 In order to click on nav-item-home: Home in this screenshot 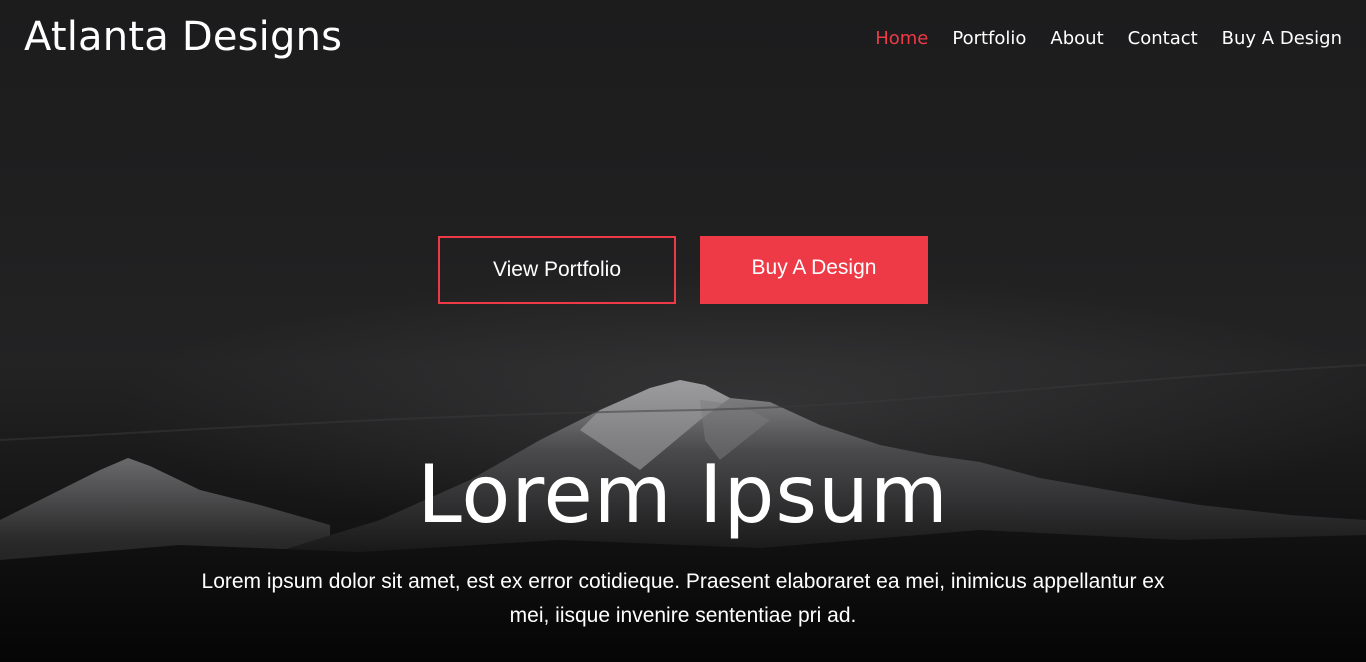, I will do `click(901, 38)`.